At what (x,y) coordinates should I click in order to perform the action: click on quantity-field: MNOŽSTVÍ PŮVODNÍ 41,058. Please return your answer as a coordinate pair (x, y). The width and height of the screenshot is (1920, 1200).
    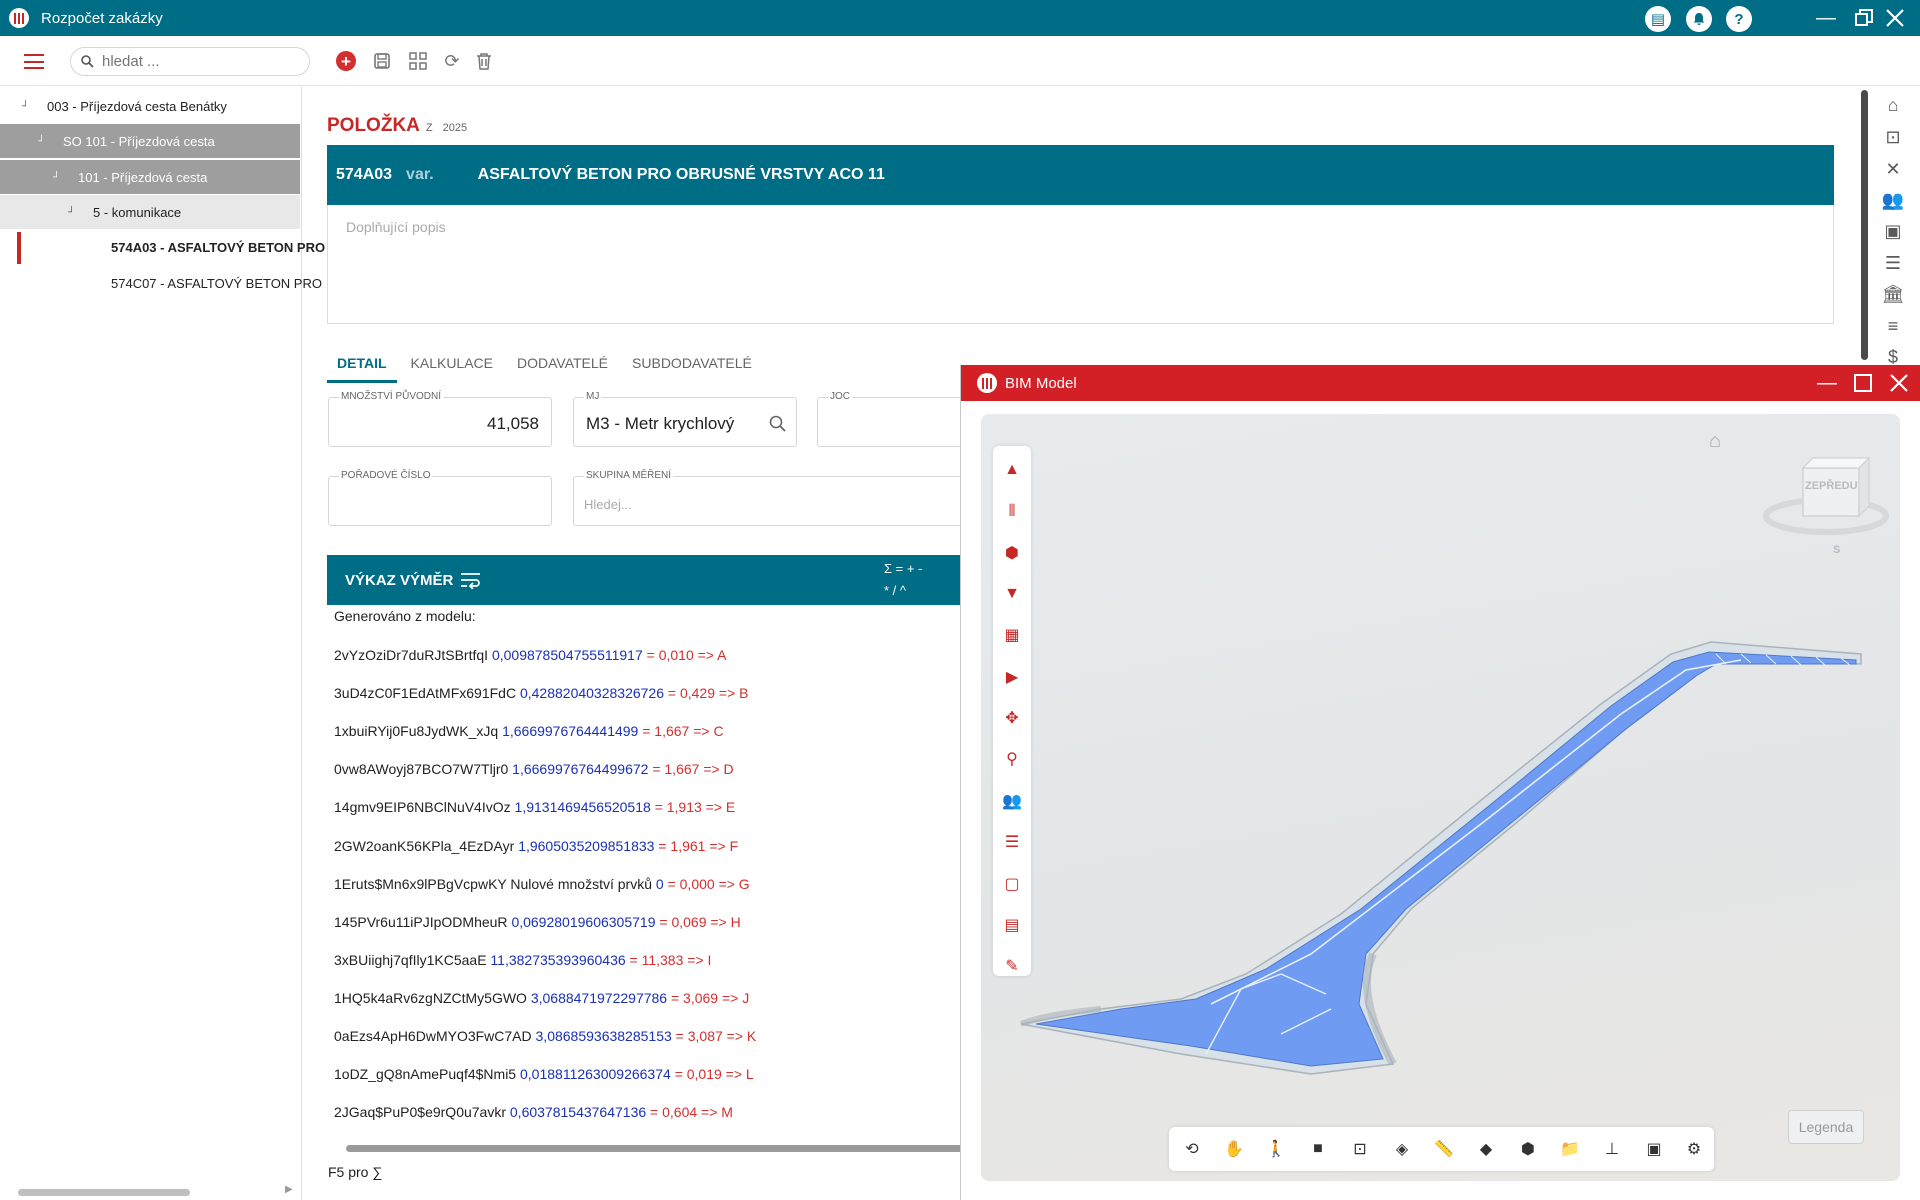
    Looking at the image, I should click on (440, 419).